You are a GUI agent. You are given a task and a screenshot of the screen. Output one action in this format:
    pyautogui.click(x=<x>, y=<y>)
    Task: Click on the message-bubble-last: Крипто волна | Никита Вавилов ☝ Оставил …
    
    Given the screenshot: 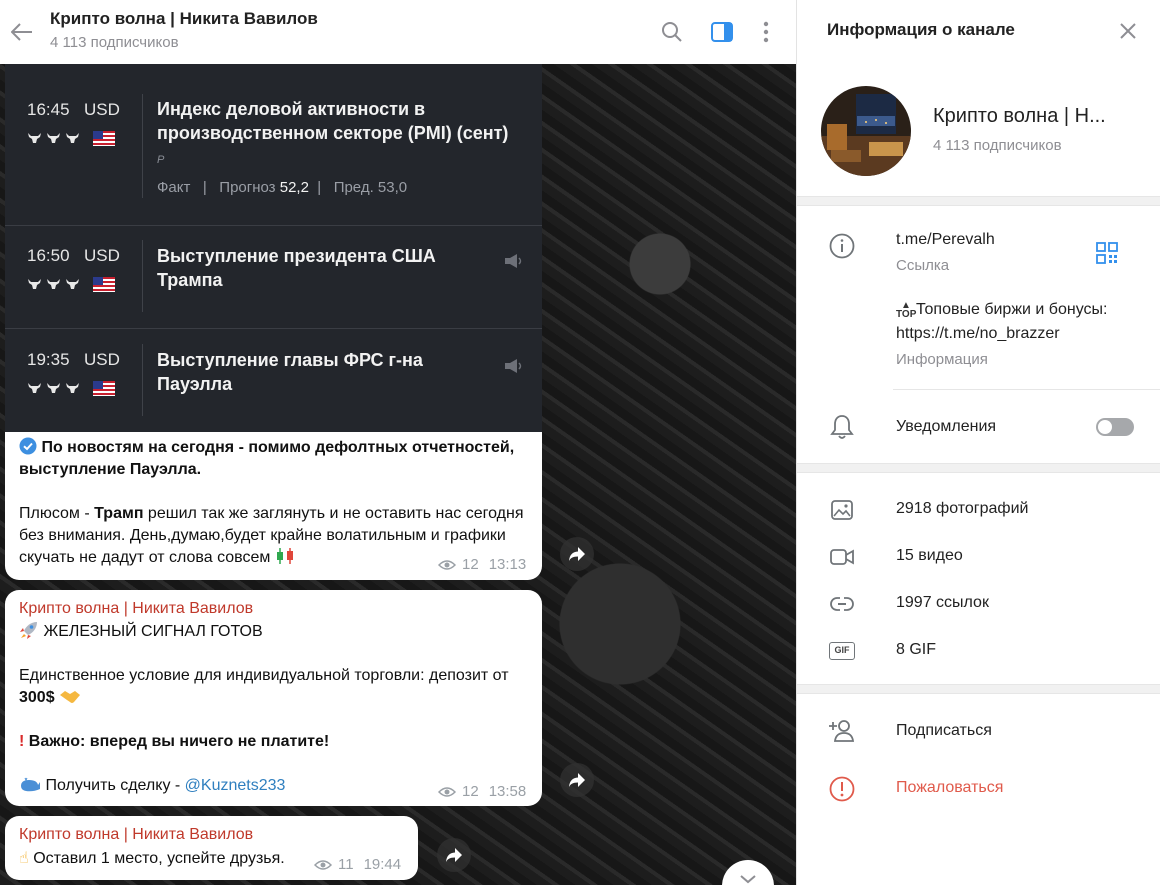 What is the action you would take?
    pyautogui.click(x=211, y=848)
    